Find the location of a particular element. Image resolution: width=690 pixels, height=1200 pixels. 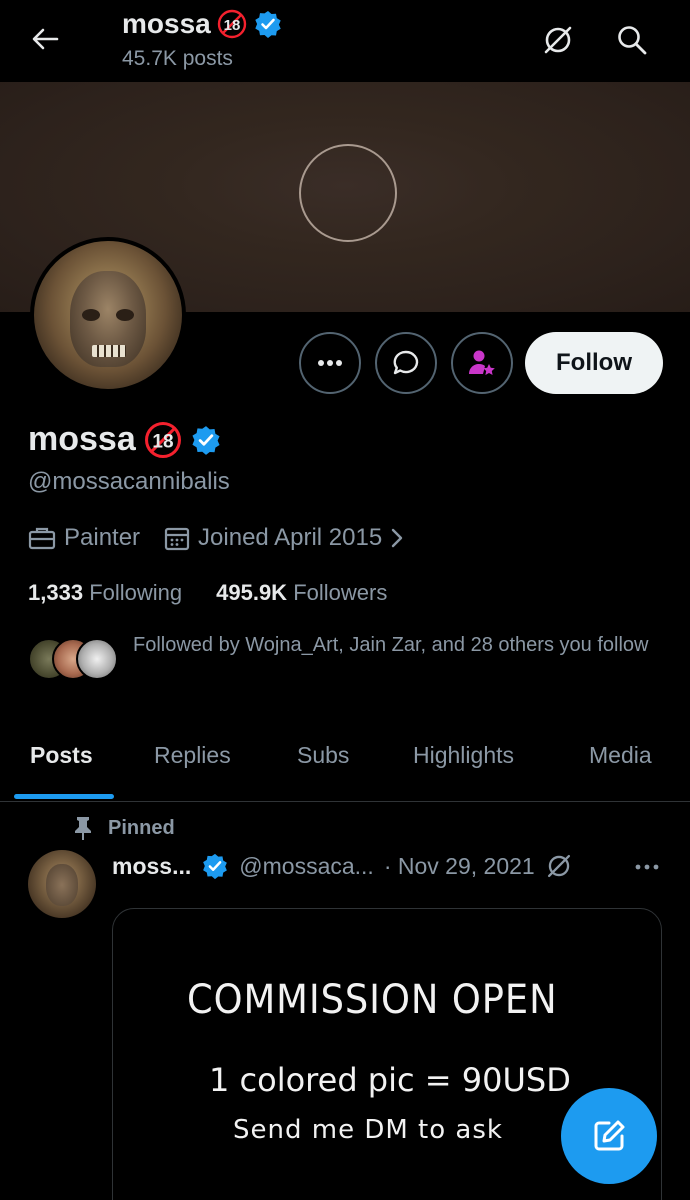

follow-stats: 1,333 Following 495.9K Followers is located at coordinates (207, 593).